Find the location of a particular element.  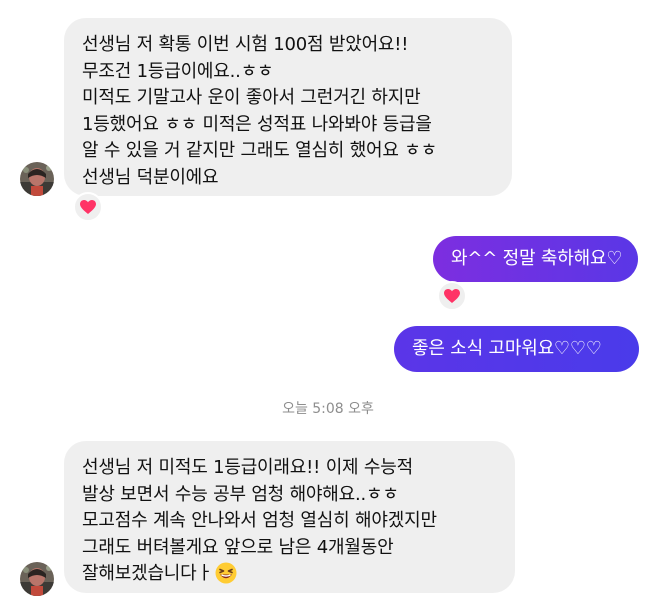

message-text: 좋은 소식 고마워요♡♡♡ is located at coordinates (507, 348).